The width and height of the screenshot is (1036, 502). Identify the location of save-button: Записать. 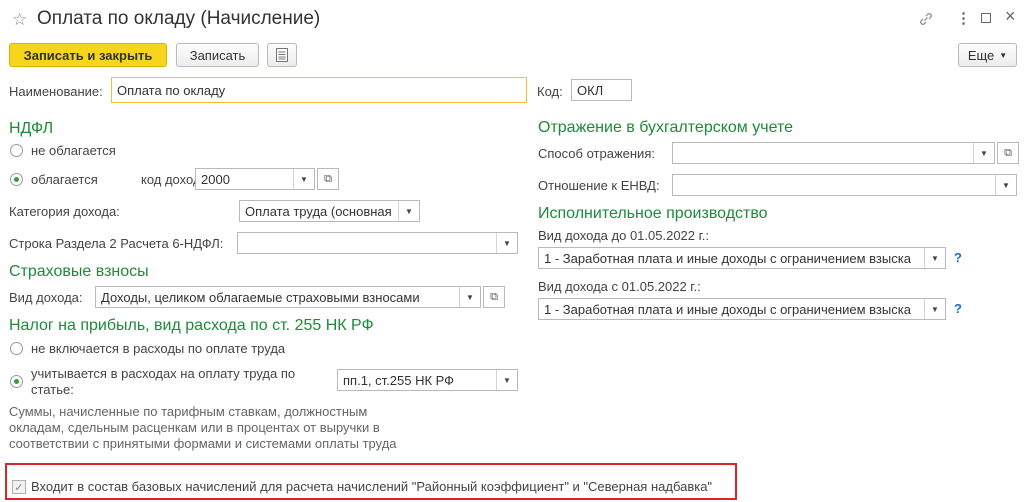
(217, 55).